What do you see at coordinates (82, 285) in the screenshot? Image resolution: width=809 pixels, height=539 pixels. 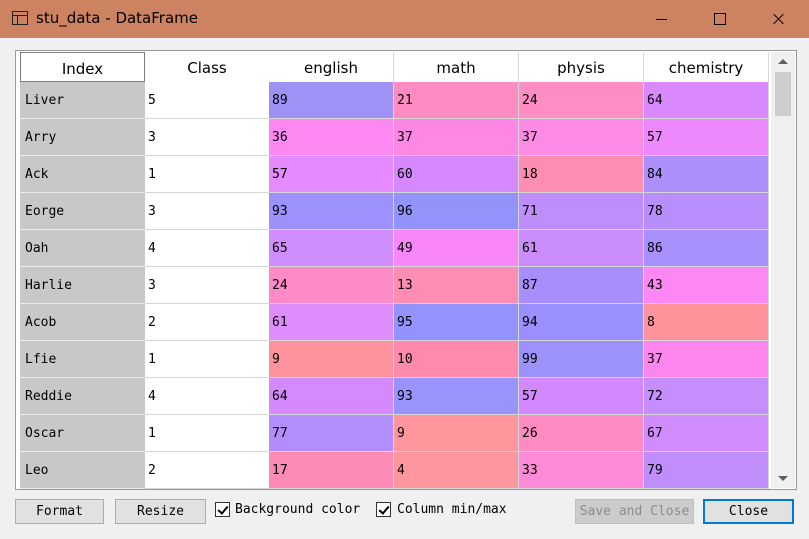 I see `row-index-label: Harlie` at bounding box center [82, 285].